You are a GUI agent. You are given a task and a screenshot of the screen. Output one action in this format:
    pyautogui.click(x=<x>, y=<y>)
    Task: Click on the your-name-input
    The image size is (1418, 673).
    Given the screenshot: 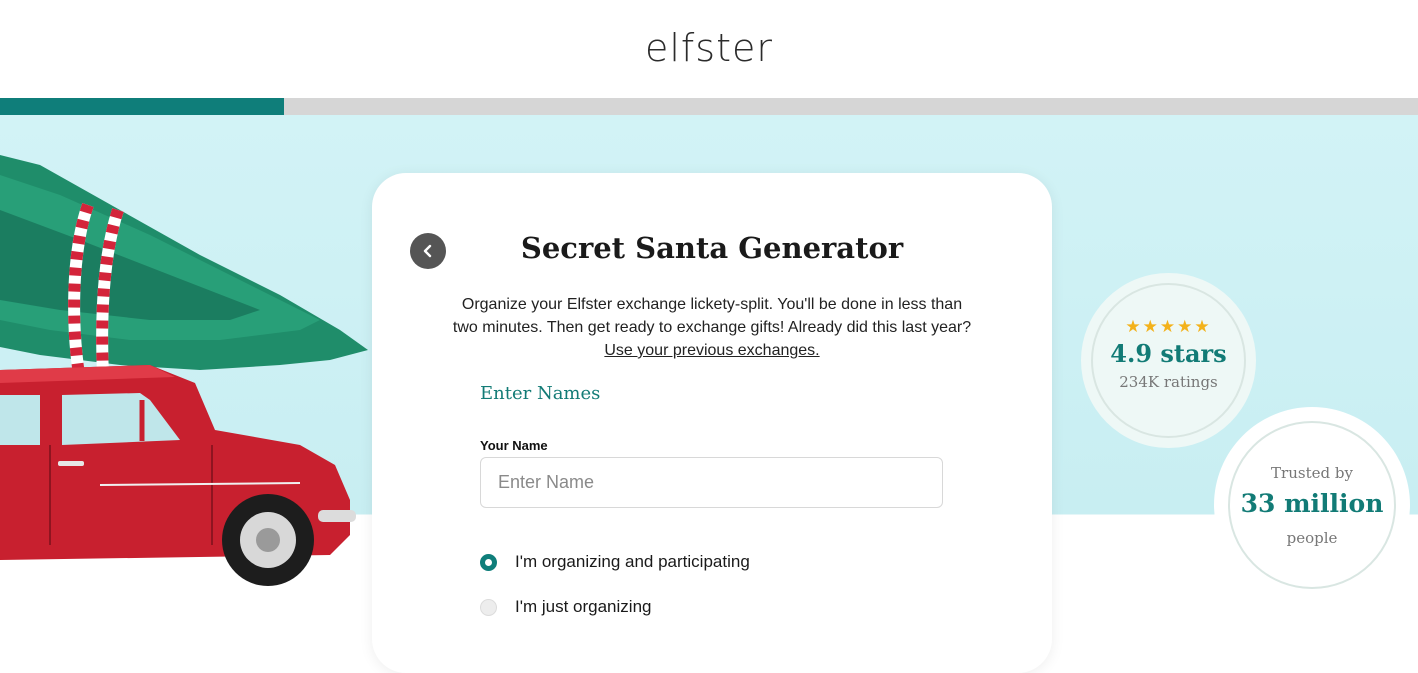 What is the action you would take?
    pyautogui.click(x=711, y=482)
    